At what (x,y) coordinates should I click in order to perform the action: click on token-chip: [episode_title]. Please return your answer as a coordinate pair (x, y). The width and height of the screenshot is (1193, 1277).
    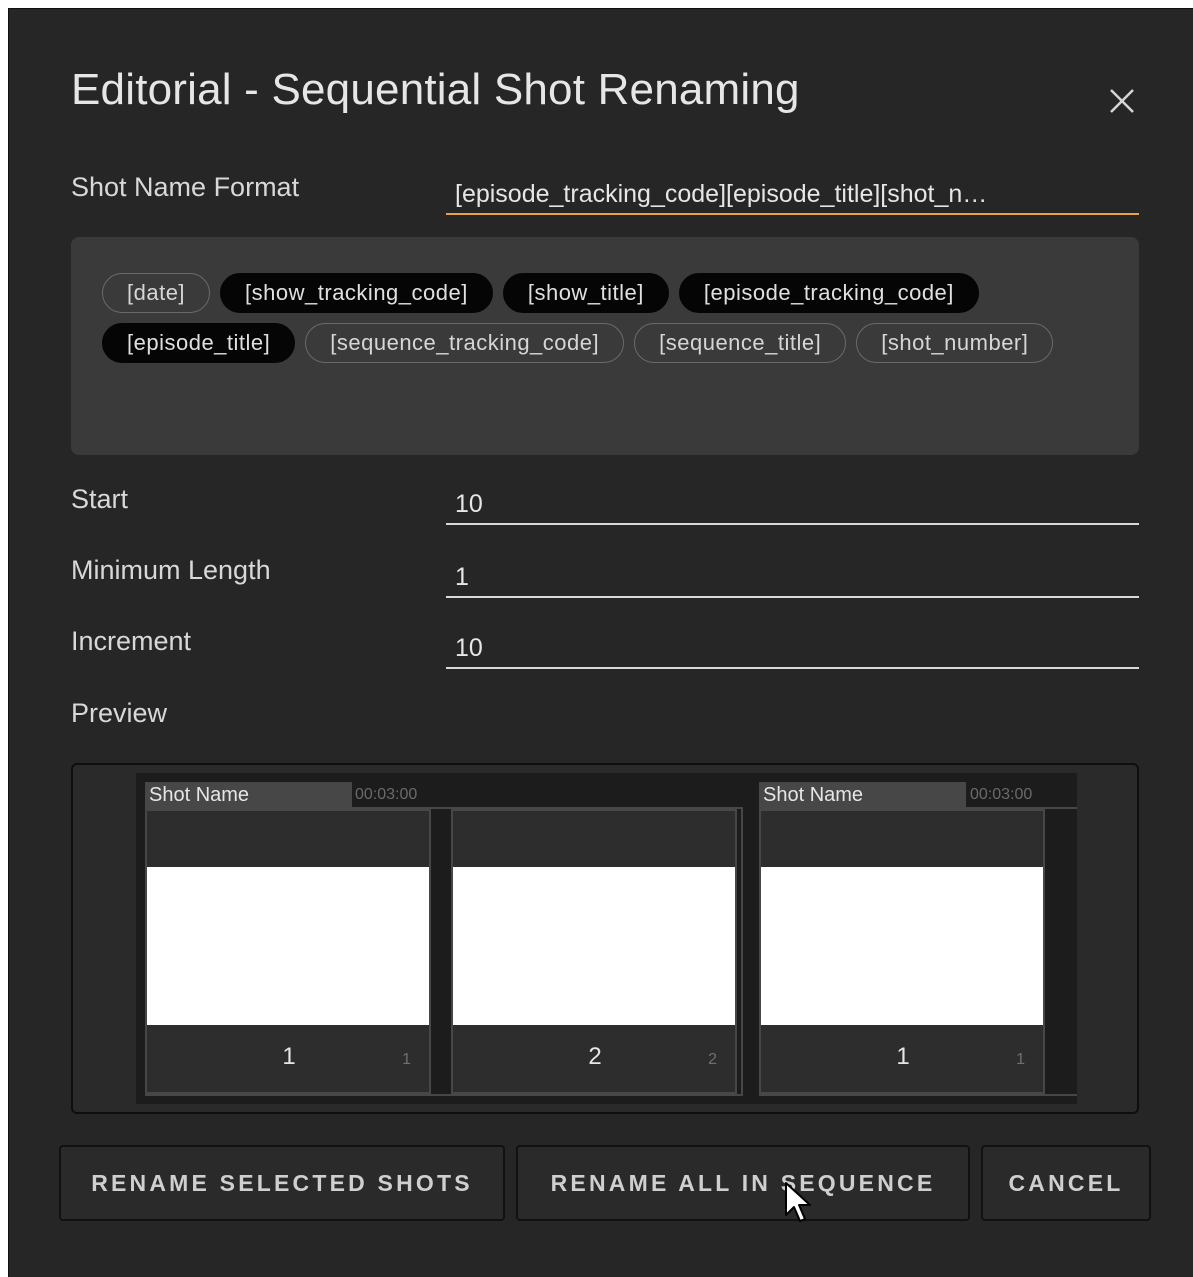
    Looking at the image, I should click on (199, 343).